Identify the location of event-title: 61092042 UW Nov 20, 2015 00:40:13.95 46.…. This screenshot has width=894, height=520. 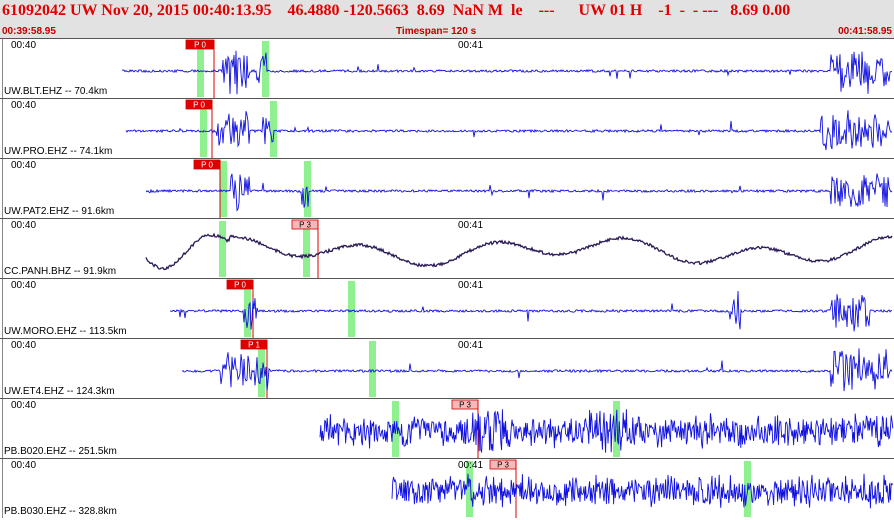
(396, 10).